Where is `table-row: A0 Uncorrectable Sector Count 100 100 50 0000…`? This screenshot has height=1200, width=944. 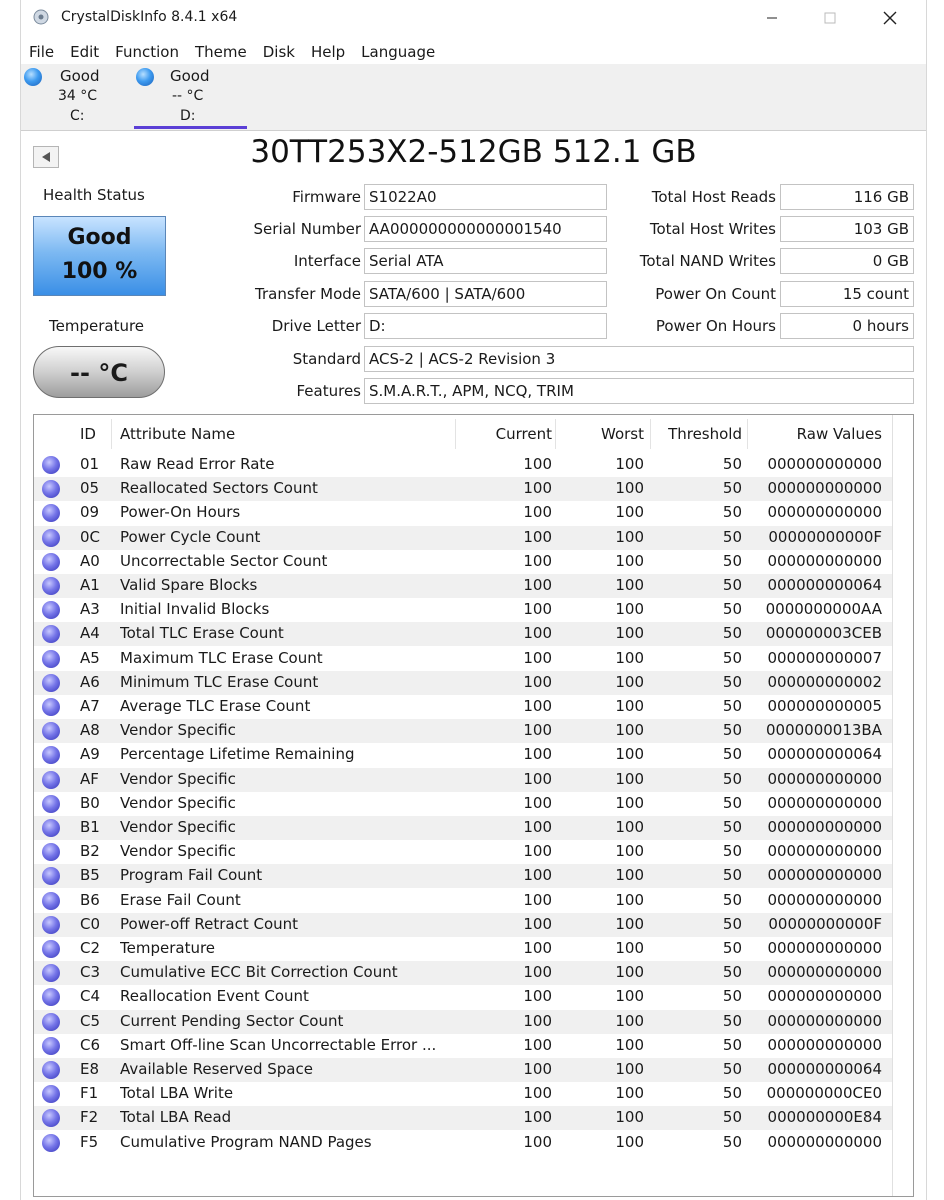 table-row: A0 Uncorrectable Sector Count 100 100 50 0000… is located at coordinates (463, 562).